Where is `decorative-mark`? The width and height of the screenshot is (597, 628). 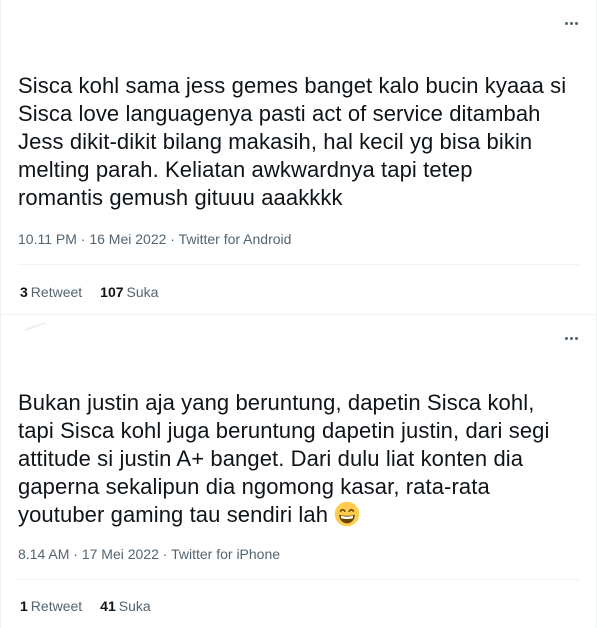
decorative-mark is located at coordinates (35, 326).